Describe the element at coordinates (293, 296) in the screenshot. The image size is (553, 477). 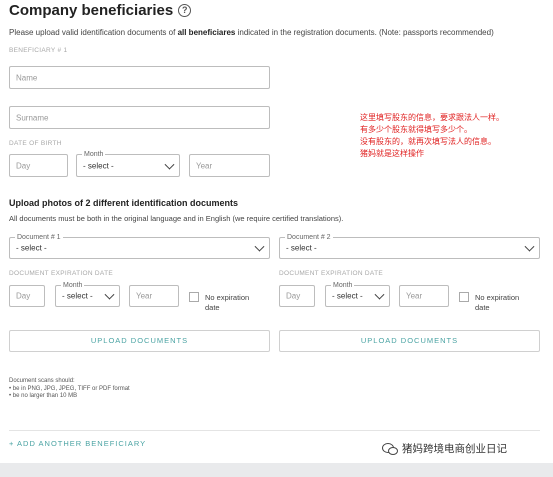
I see `document-2-day-placeholder: Day` at that location.